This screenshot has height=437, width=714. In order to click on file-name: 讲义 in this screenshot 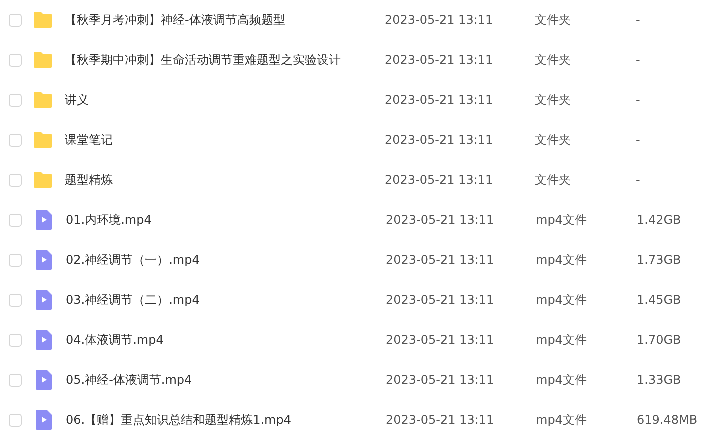, I will do `click(225, 100)`.